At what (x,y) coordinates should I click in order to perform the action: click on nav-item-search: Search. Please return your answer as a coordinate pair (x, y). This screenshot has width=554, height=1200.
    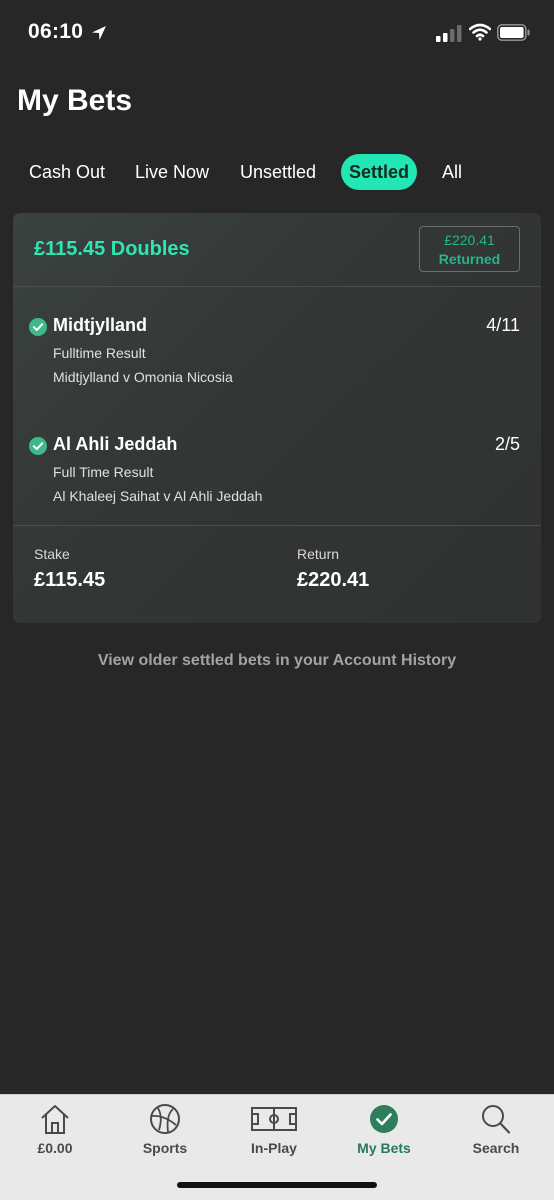
    Looking at the image, I should click on (496, 1133).